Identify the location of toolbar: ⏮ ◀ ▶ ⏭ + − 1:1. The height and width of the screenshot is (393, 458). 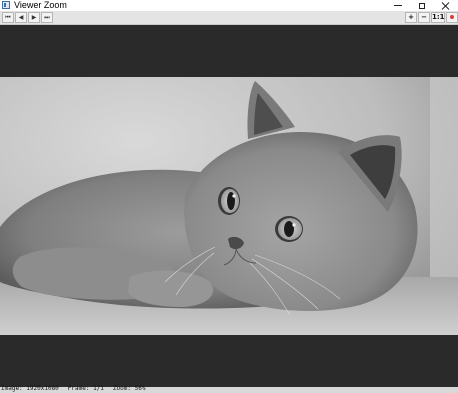
(229, 18).